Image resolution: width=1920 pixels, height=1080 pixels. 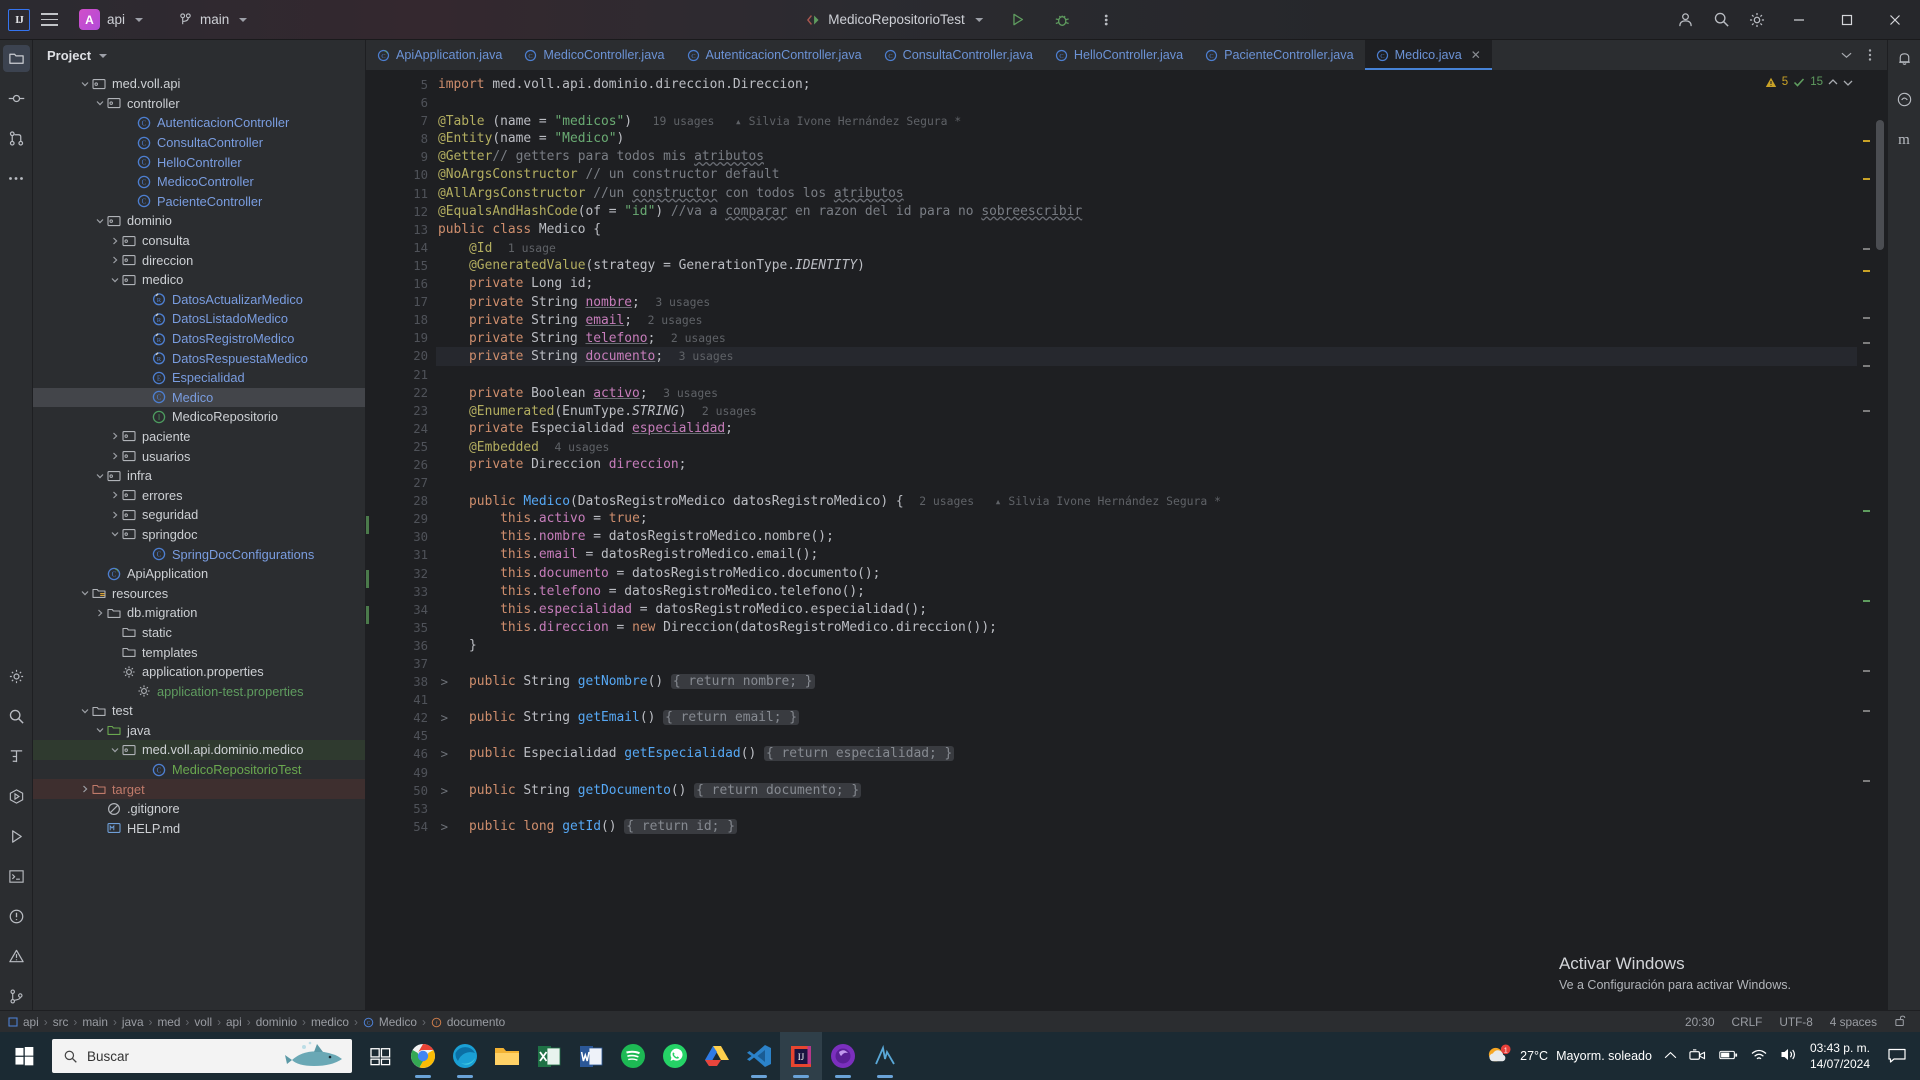 What do you see at coordinates (199, 731) in the screenshot?
I see `tree-item-java: java` at bounding box center [199, 731].